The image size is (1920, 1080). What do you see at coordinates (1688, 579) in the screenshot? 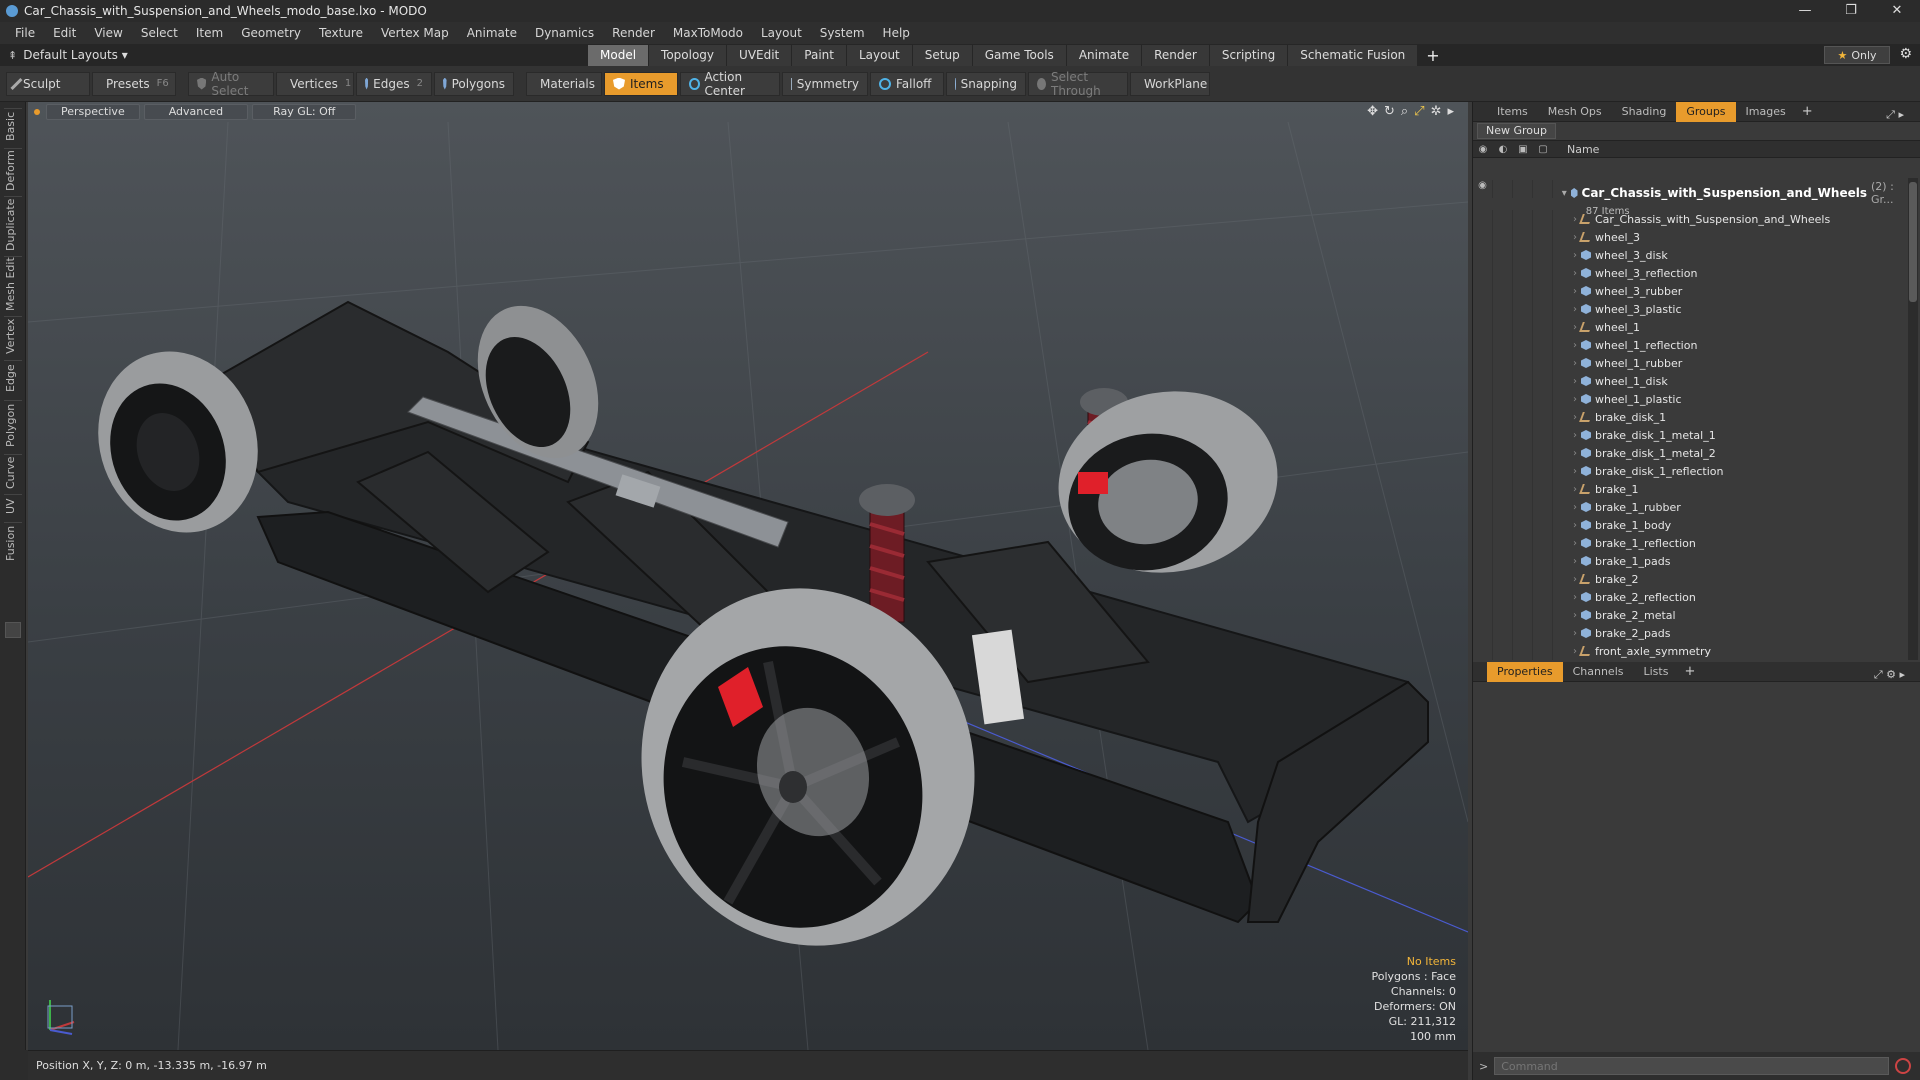
I see `group-item-row: › brake_2` at bounding box center [1688, 579].